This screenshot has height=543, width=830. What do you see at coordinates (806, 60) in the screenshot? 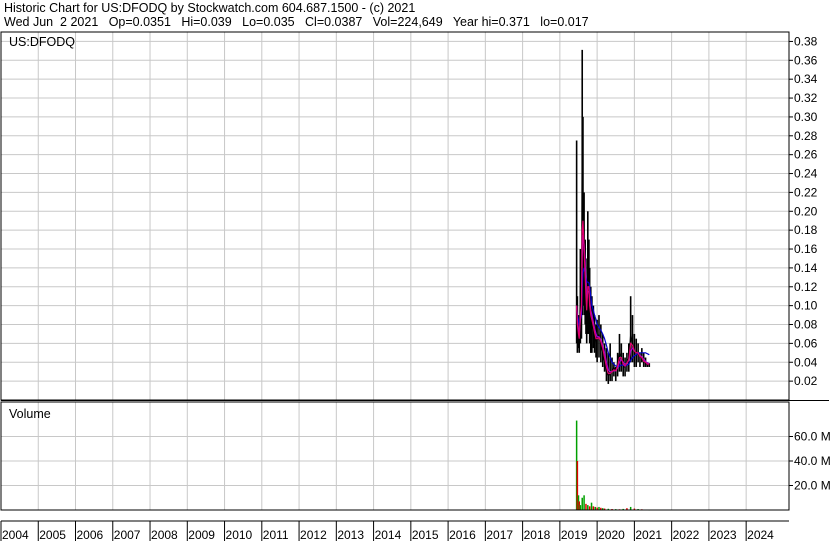
I see `price-y-tick-label: 0.36` at bounding box center [806, 60].